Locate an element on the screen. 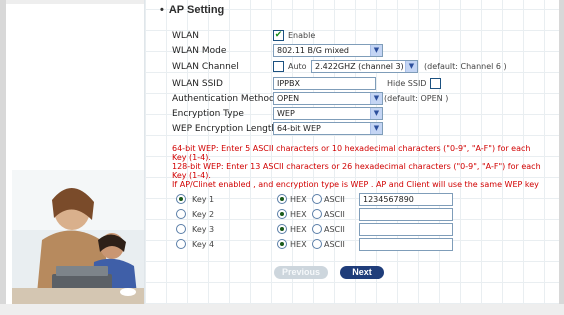 The height and width of the screenshot is (315, 564). key2-hex-label: HEX is located at coordinates (298, 214).